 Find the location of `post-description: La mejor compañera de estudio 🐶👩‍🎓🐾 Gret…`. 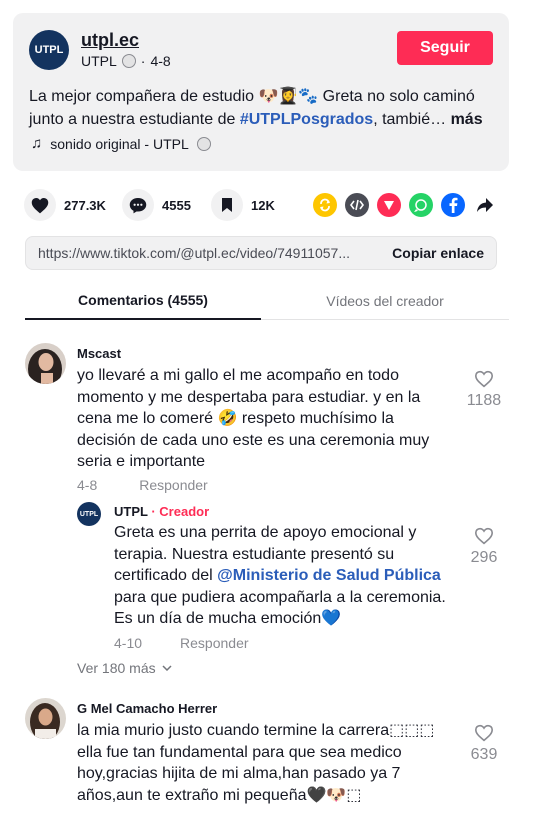

post-description: La mejor compañera de estudio 🐶👩‍🎓🐾 Gret… is located at coordinates (262, 108).